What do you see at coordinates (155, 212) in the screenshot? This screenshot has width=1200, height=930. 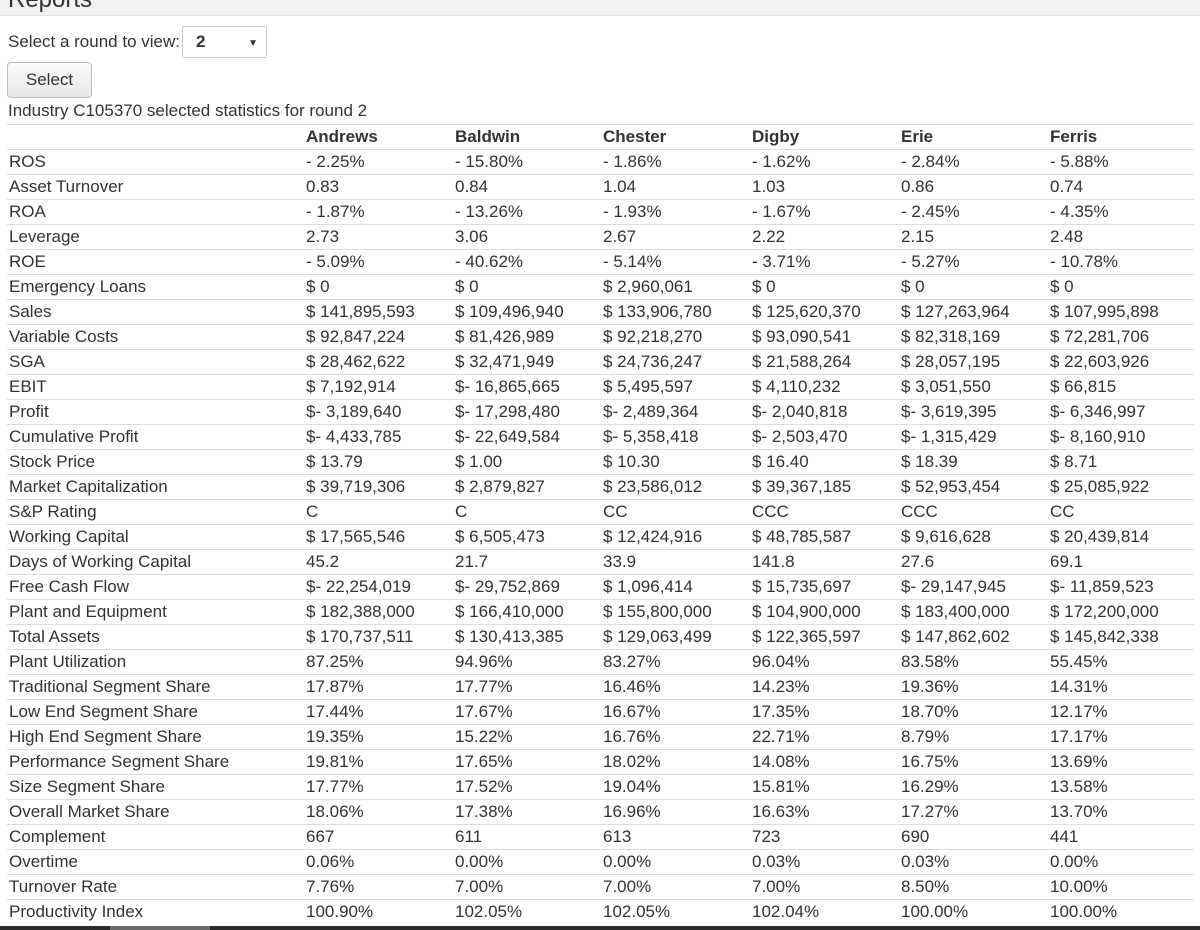 I see `row-label: ROA` at bounding box center [155, 212].